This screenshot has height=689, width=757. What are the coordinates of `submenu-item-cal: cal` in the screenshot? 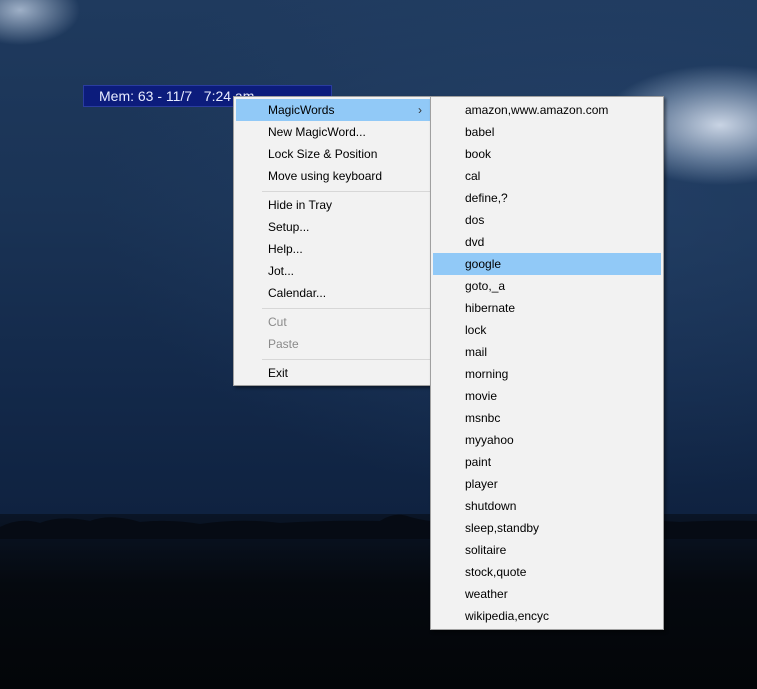 It's located at (547, 176).